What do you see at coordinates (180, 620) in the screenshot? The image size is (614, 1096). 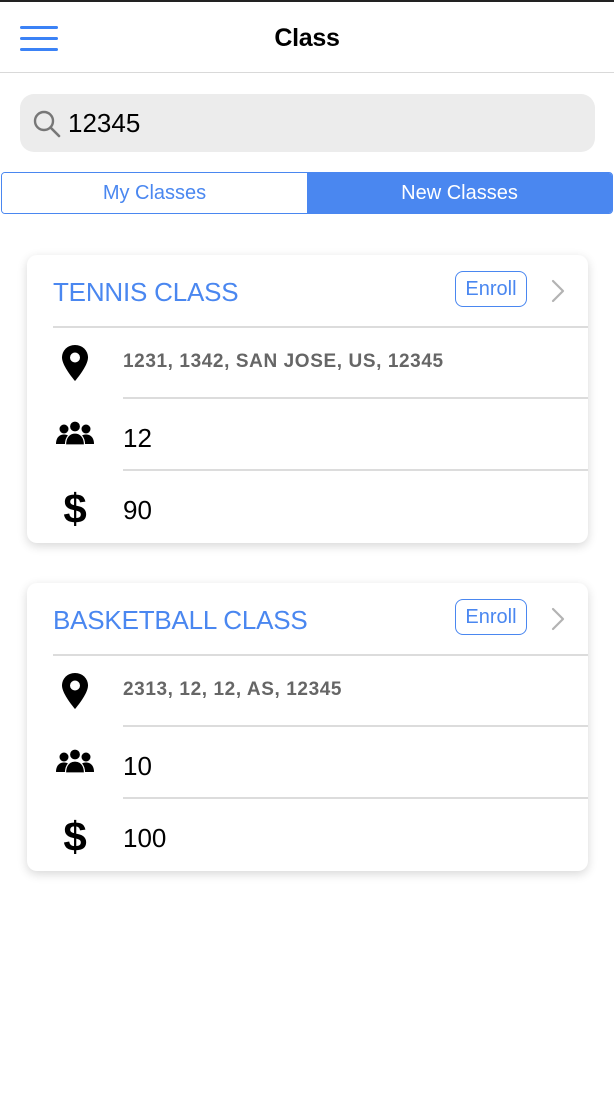 I see `class-title: BASKETBALL CLASS` at bounding box center [180, 620].